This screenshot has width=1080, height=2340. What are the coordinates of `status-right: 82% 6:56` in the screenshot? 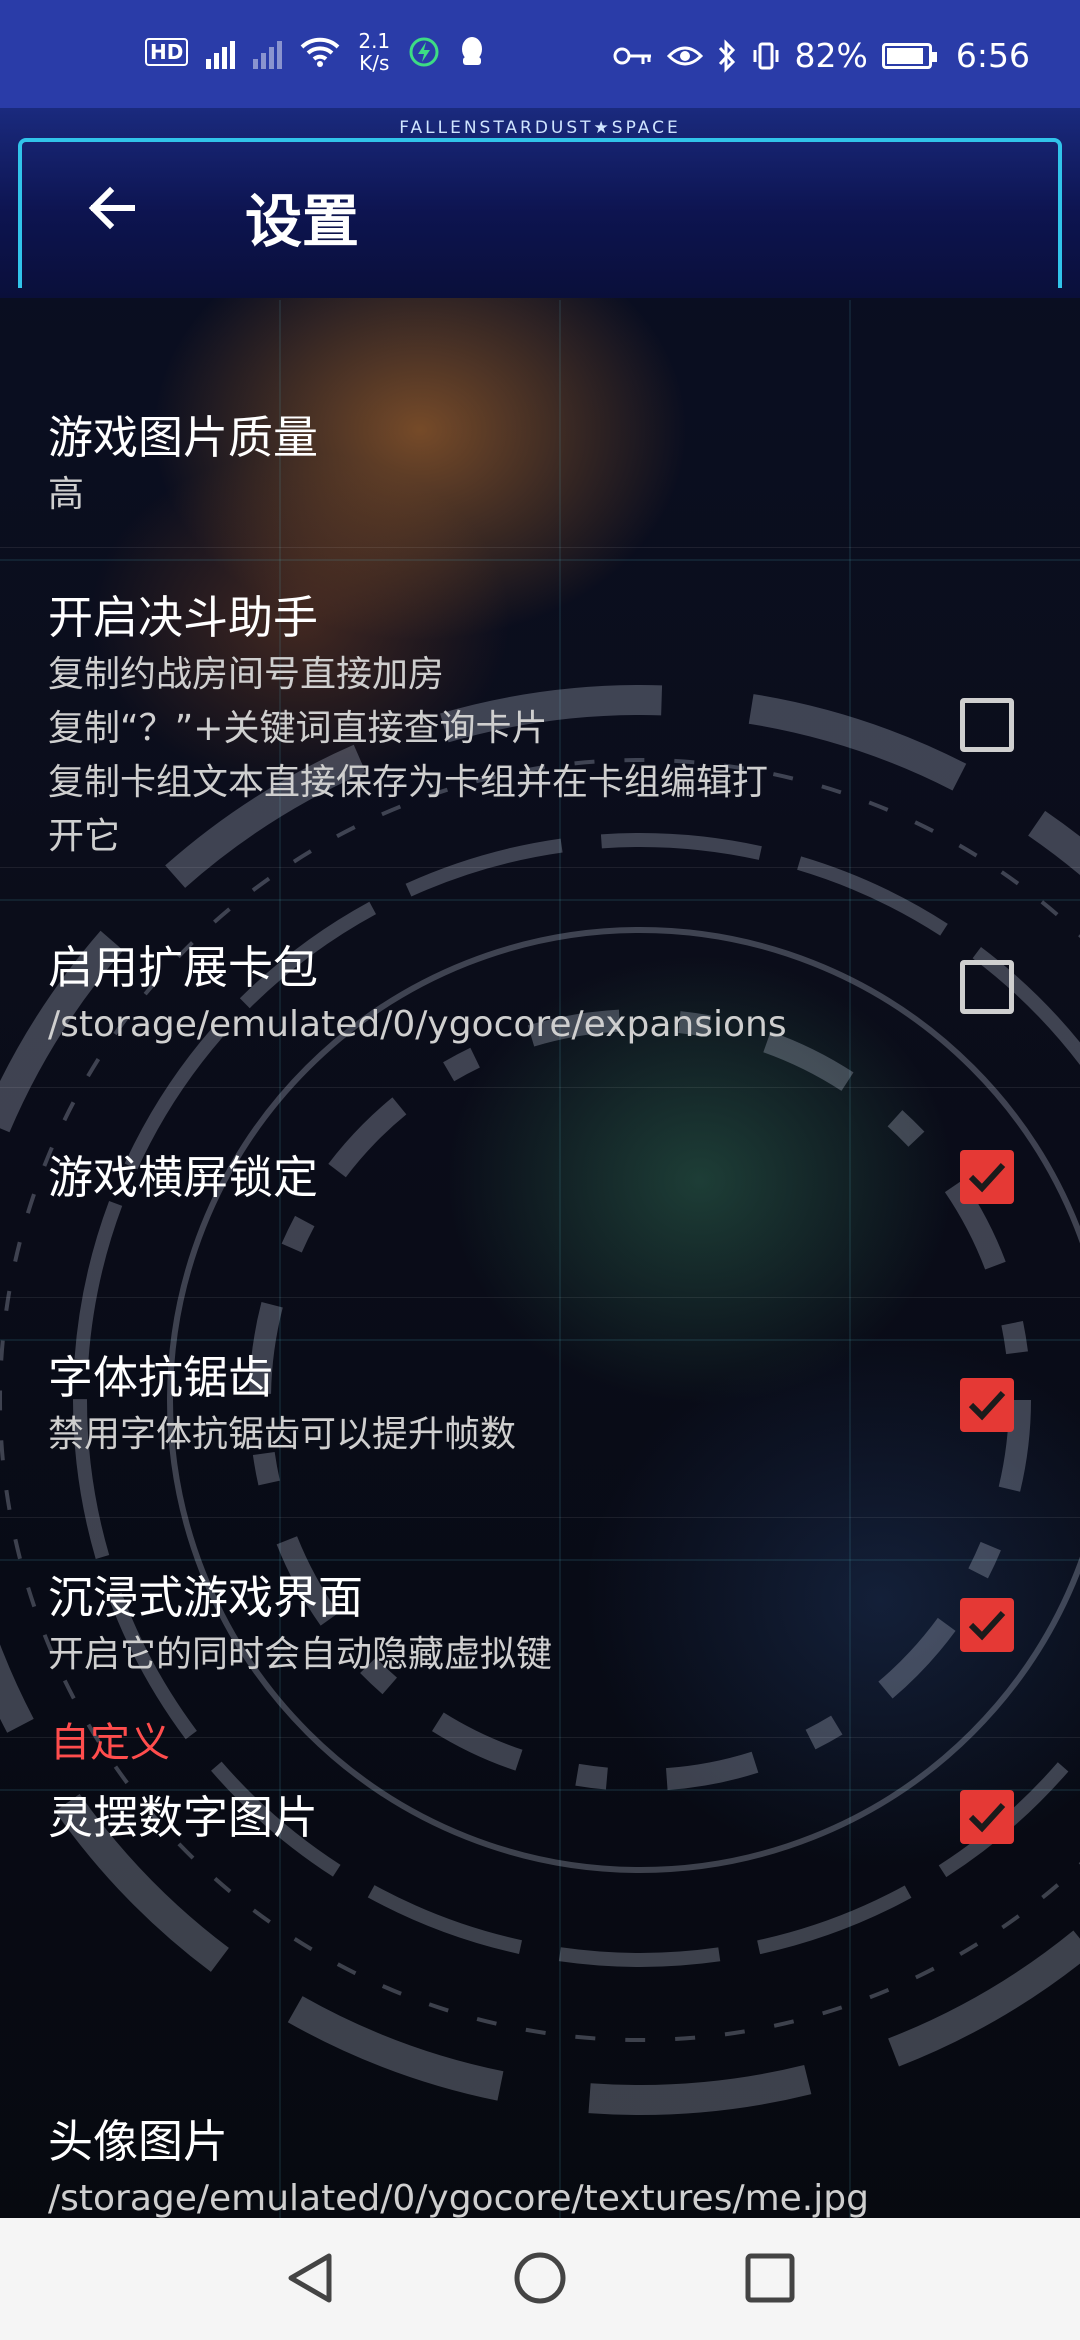 It's located at (821, 55).